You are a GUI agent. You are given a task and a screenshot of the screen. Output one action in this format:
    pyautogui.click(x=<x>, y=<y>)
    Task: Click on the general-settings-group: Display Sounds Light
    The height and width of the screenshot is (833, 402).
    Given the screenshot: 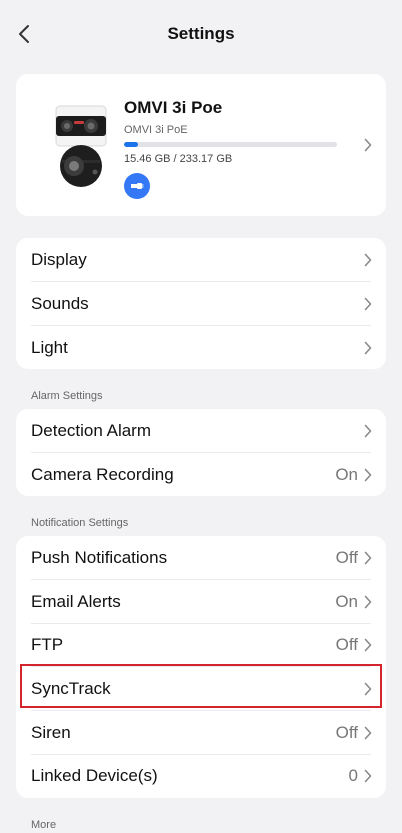 What is the action you would take?
    pyautogui.click(x=201, y=303)
    